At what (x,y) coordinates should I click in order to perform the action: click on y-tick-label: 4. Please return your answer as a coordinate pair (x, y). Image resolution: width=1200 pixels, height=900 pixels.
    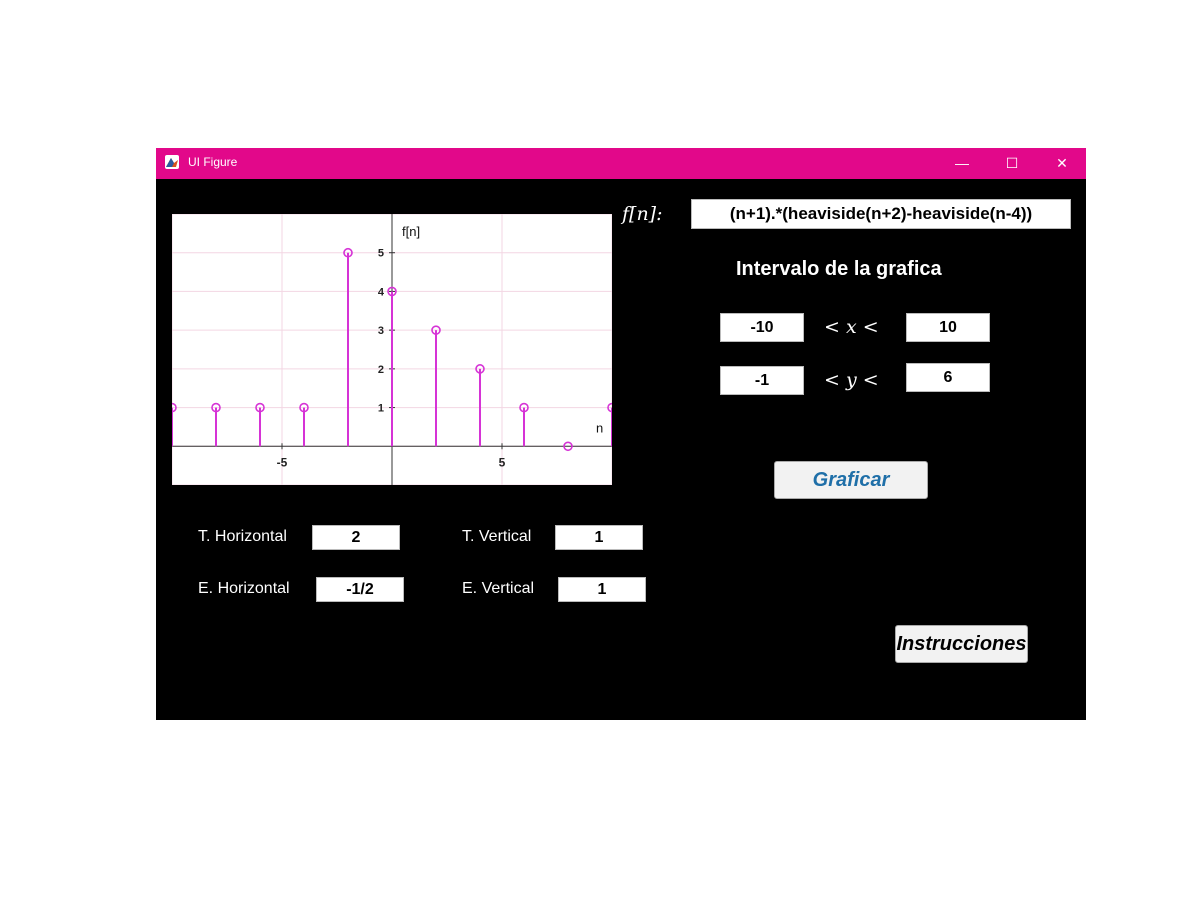
    Looking at the image, I should click on (381, 292).